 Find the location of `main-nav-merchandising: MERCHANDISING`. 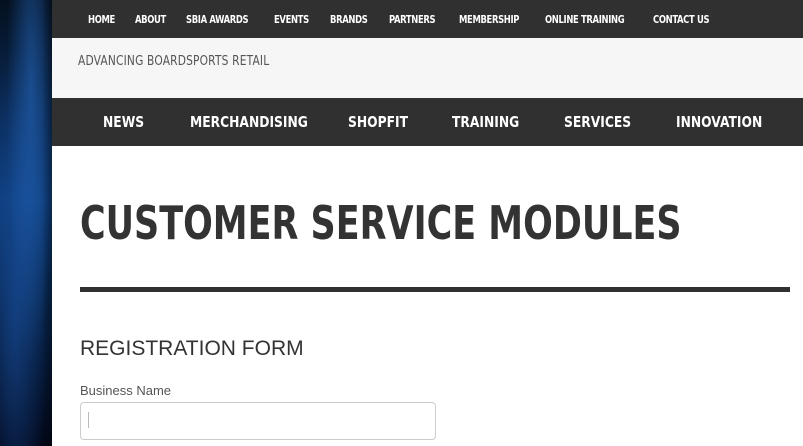

main-nav-merchandising: MERCHANDISING is located at coordinates (249, 122).